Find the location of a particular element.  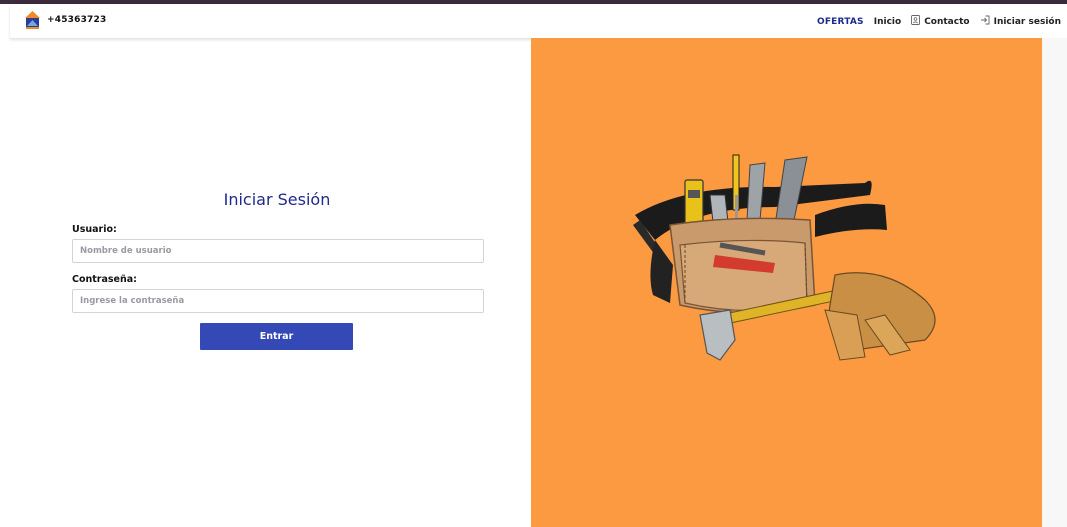

nav-login-link: Iniciar sesión is located at coordinates (1020, 21).